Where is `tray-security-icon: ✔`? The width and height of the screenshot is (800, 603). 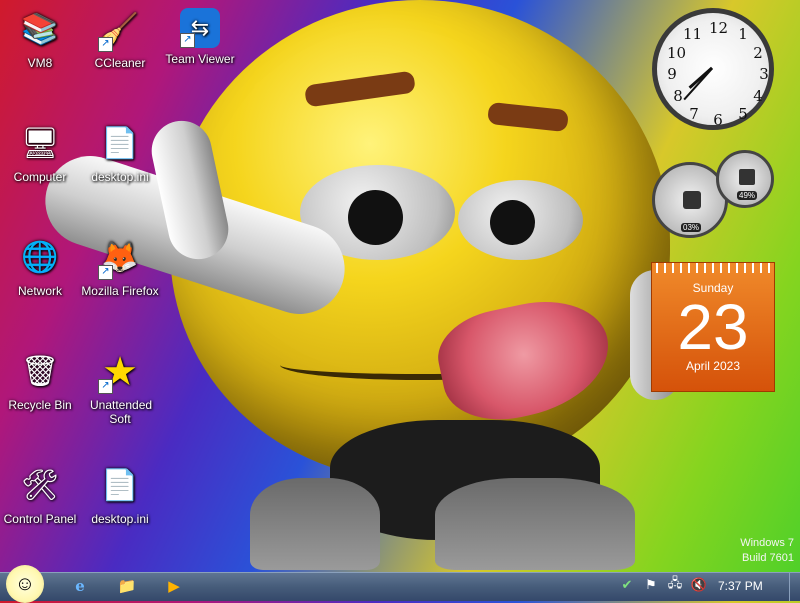 tray-security-icon: ✔ is located at coordinates (627, 585).